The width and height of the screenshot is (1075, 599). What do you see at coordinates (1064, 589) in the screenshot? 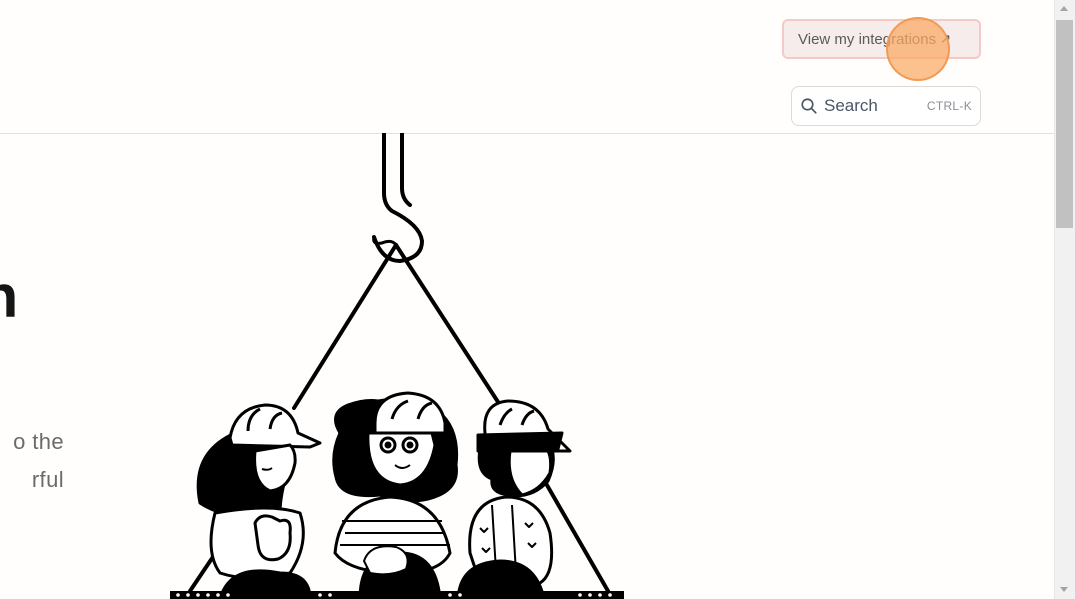
I see `scroll-down-arrow-icon` at bounding box center [1064, 589].